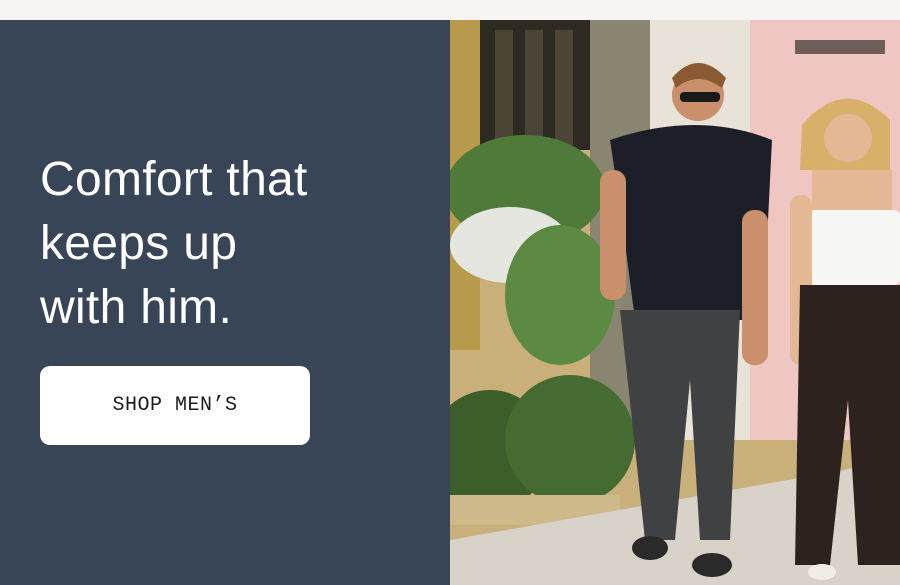 Image resolution: width=900 pixels, height=585 pixels. What do you see at coordinates (175, 405) in the screenshot?
I see `shop-mens-button: SHOP MEN’S` at bounding box center [175, 405].